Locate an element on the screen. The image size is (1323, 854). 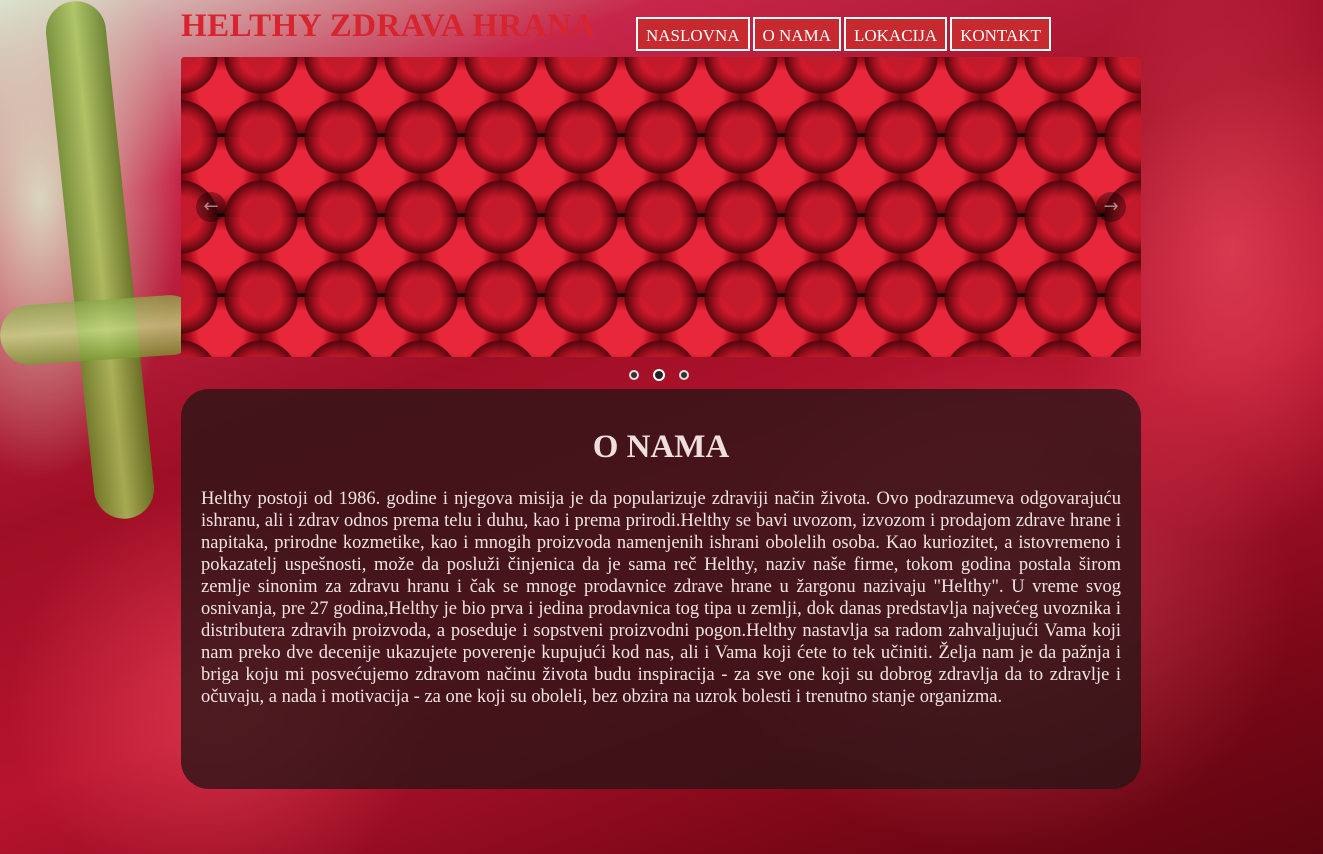
main-nav: NASLOVNA O NAMA LOKACIJA KONTAKT is located at coordinates (843, 34).